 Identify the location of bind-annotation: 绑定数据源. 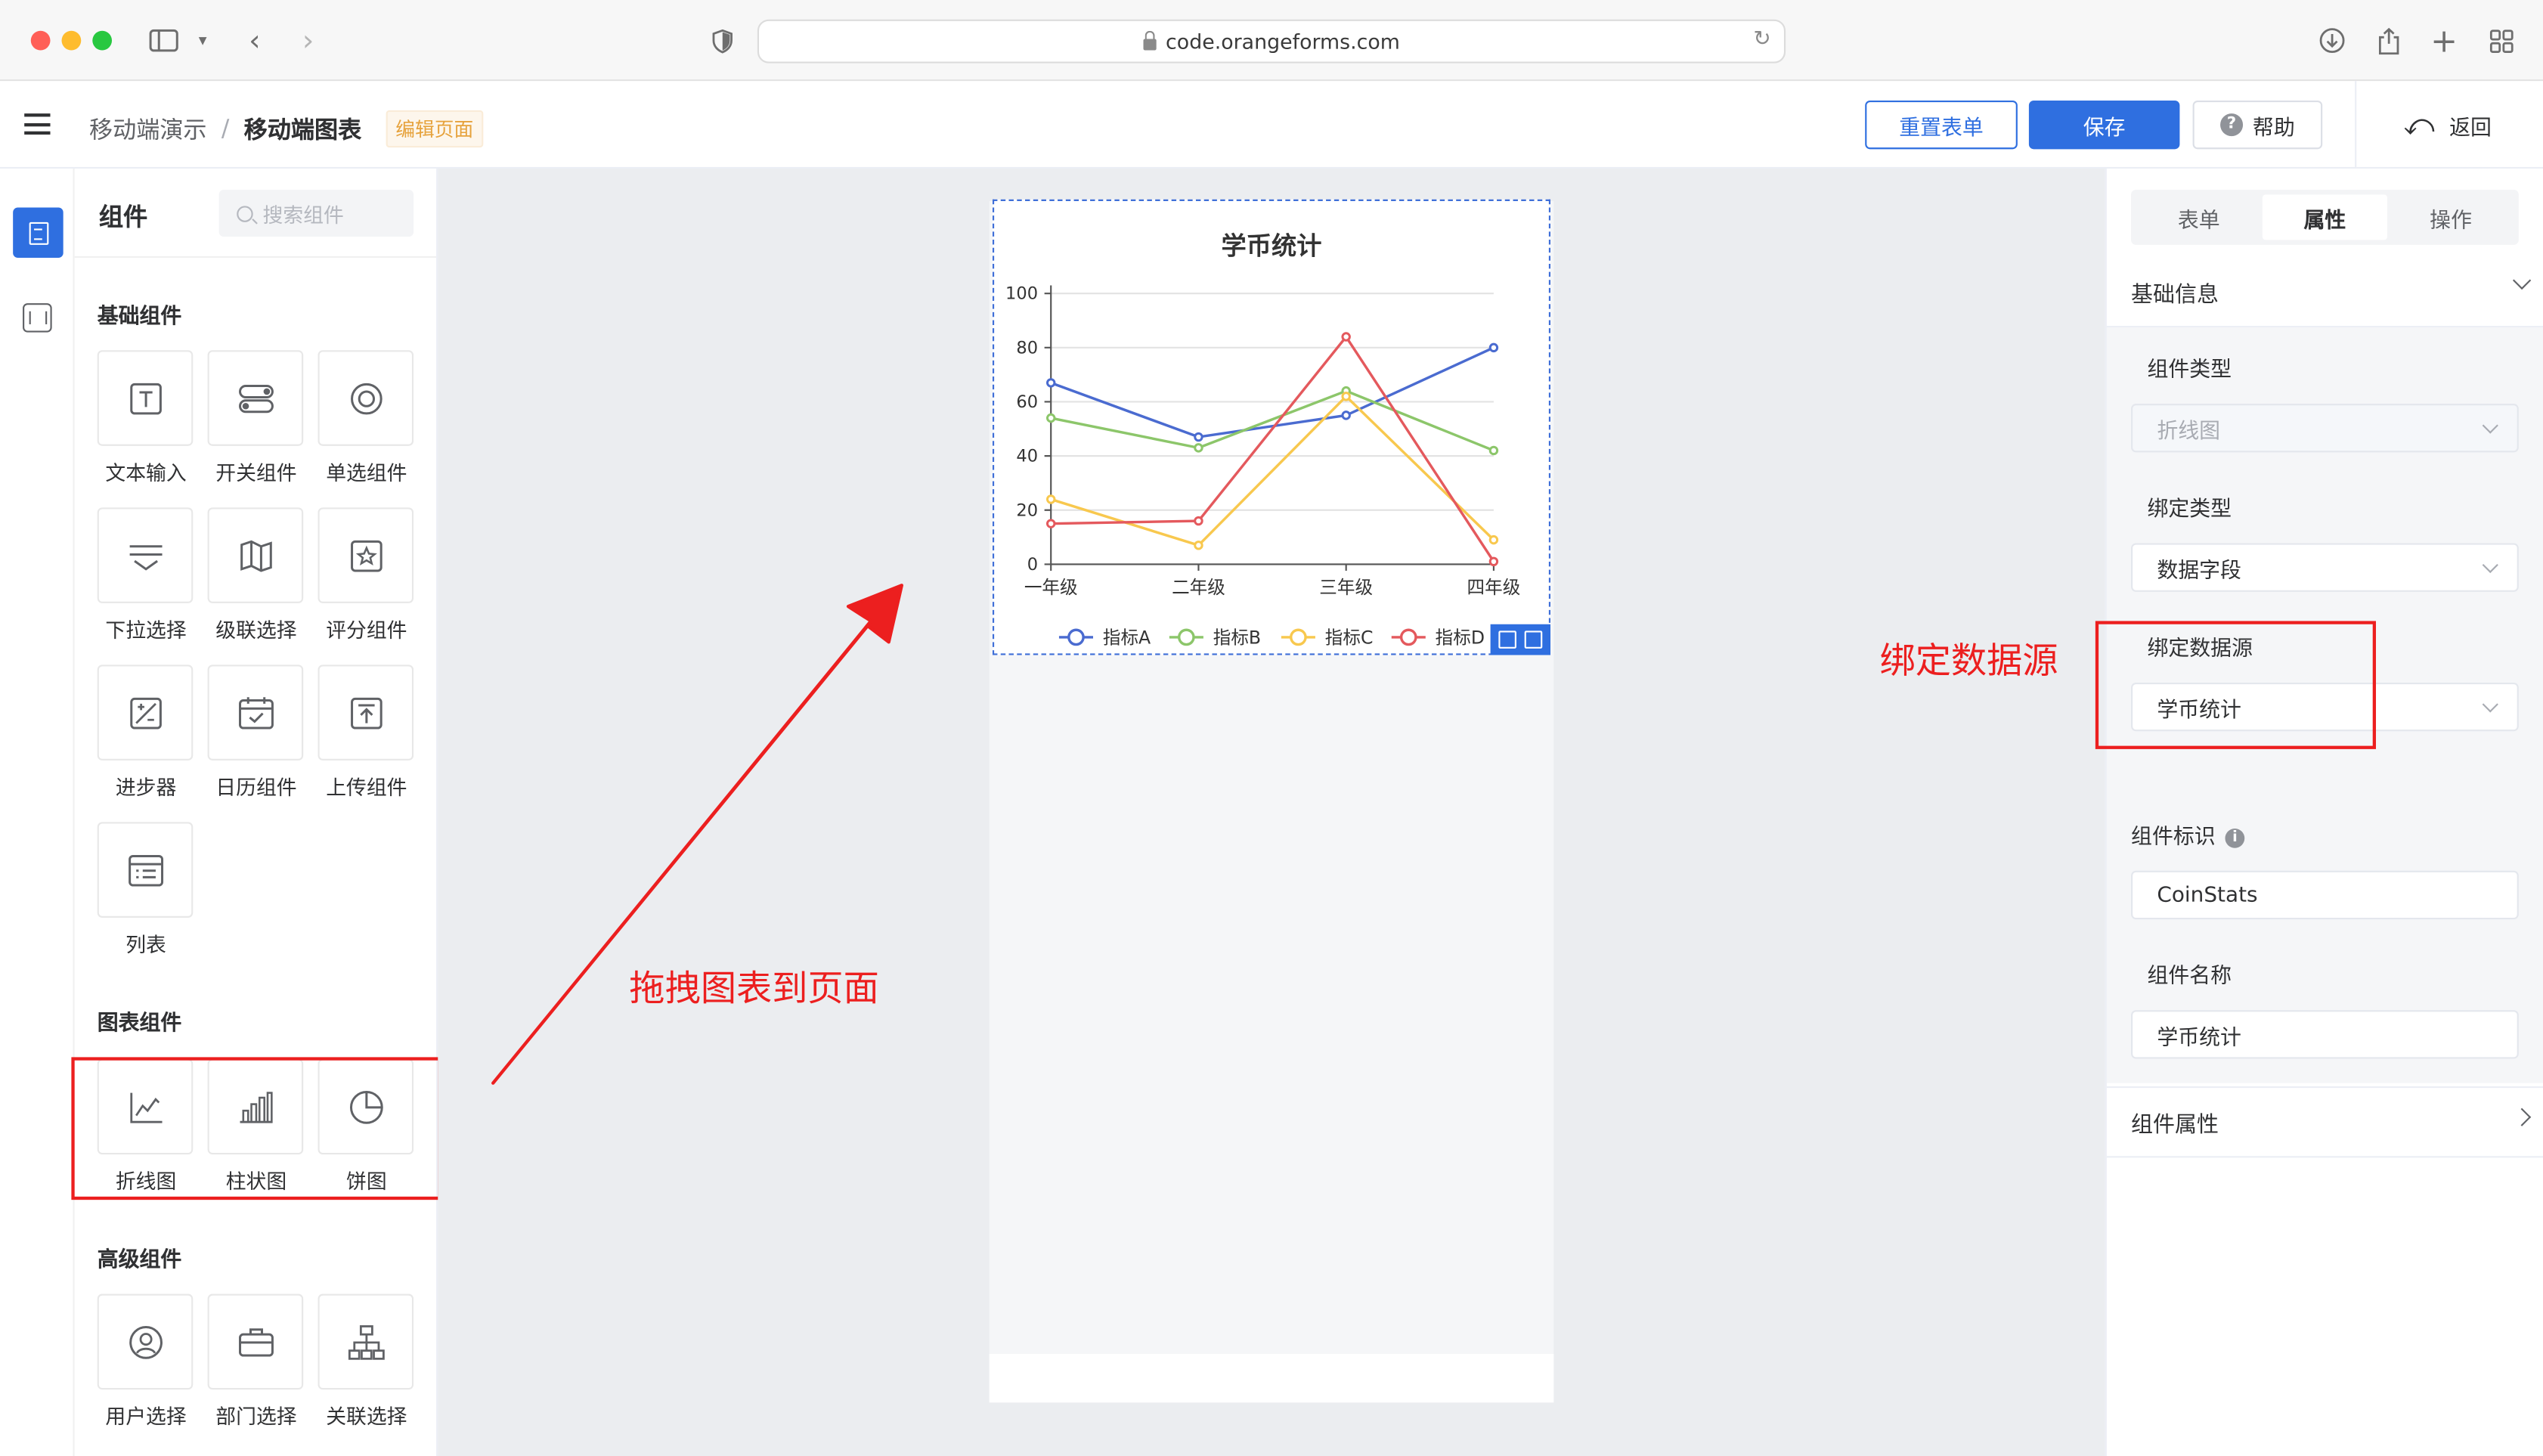
(1968, 662).